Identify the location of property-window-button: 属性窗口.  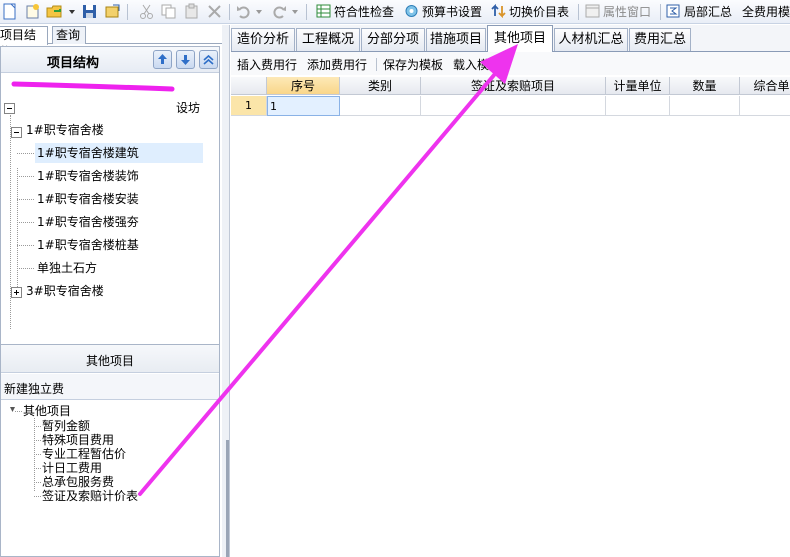
(618, 12).